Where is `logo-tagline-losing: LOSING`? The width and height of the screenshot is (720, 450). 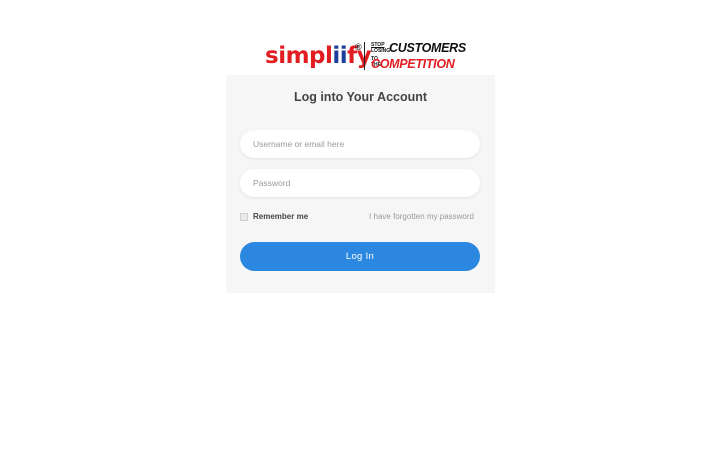 logo-tagline-losing: LOSING is located at coordinates (381, 51).